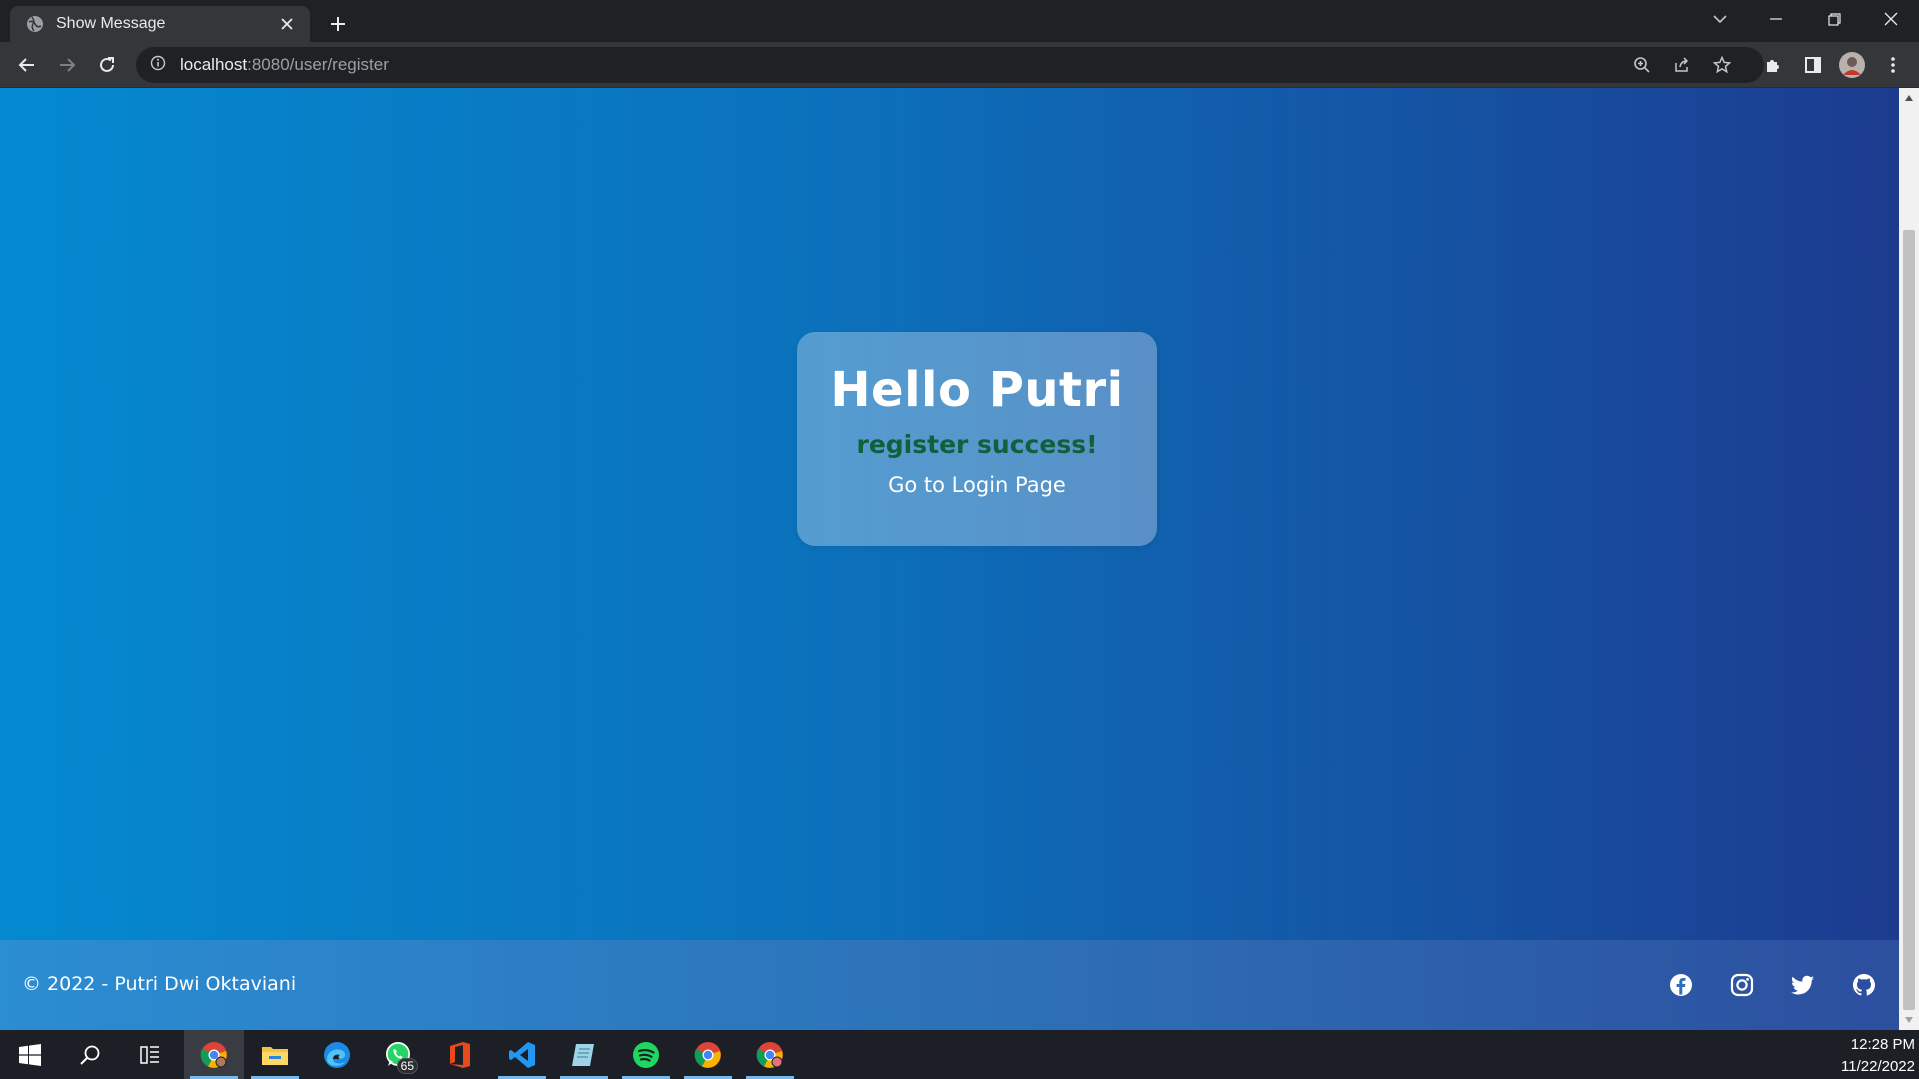 This screenshot has width=1919, height=1079. What do you see at coordinates (959, 1054) in the screenshot?
I see `windows-taskbar: 65 12:28 PM 11/22/2022` at bounding box center [959, 1054].